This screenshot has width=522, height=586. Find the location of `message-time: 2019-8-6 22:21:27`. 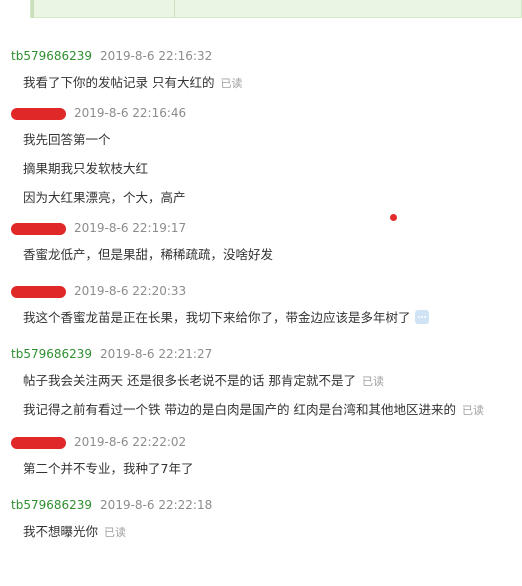

message-time: 2019-8-6 22:21:27 is located at coordinates (156, 354).